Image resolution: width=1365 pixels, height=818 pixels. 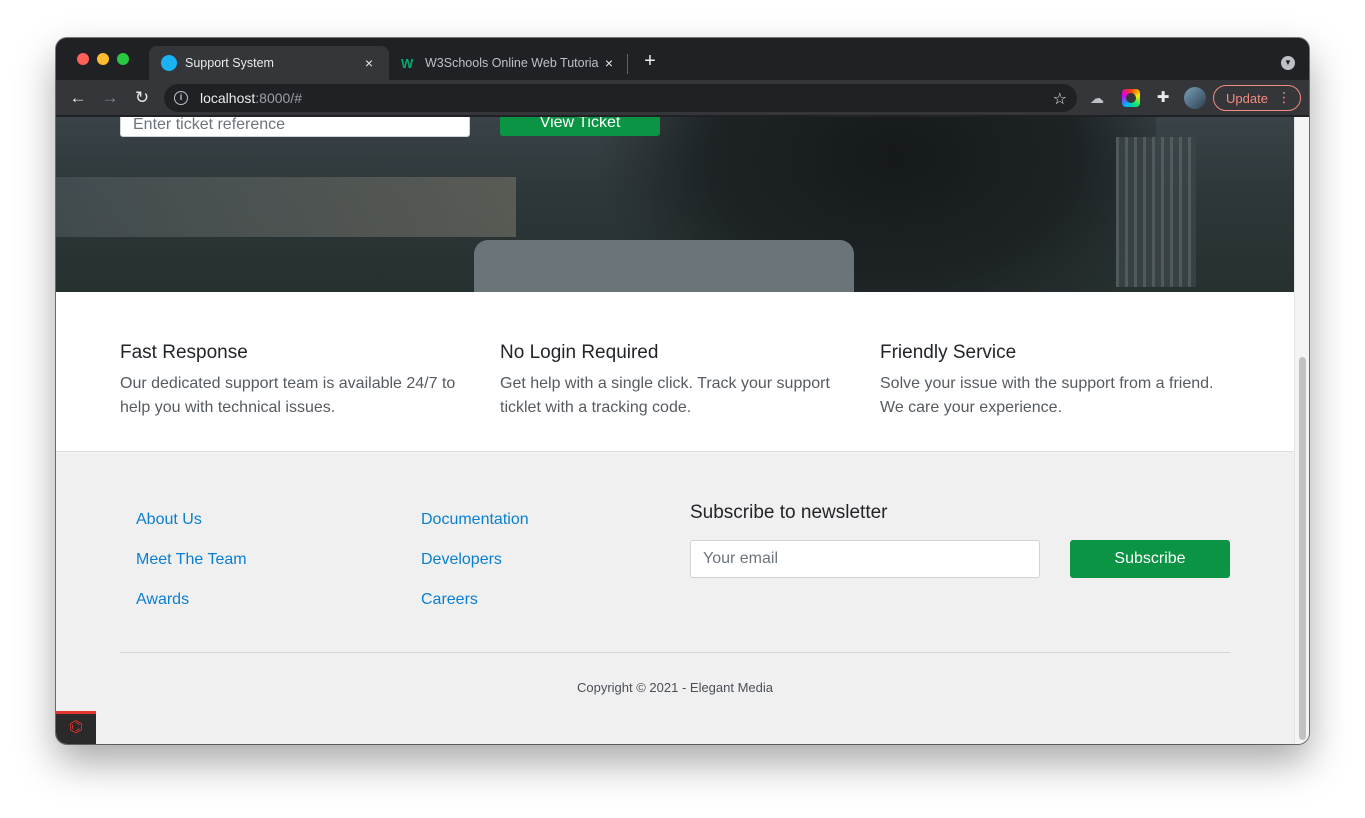 I want to click on more-menu-icon: ⋮, so click(x=1284, y=97).